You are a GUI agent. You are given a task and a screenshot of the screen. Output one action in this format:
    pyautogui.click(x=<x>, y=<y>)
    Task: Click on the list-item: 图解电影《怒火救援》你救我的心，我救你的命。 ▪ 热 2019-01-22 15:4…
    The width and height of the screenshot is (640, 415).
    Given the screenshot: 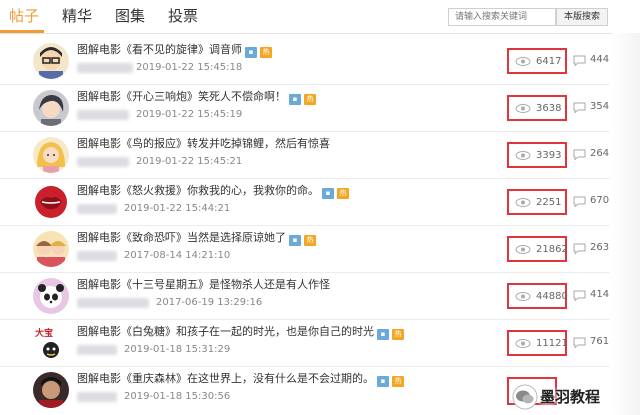 What is the action you would take?
    pyautogui.click(x=305, y=202)
    